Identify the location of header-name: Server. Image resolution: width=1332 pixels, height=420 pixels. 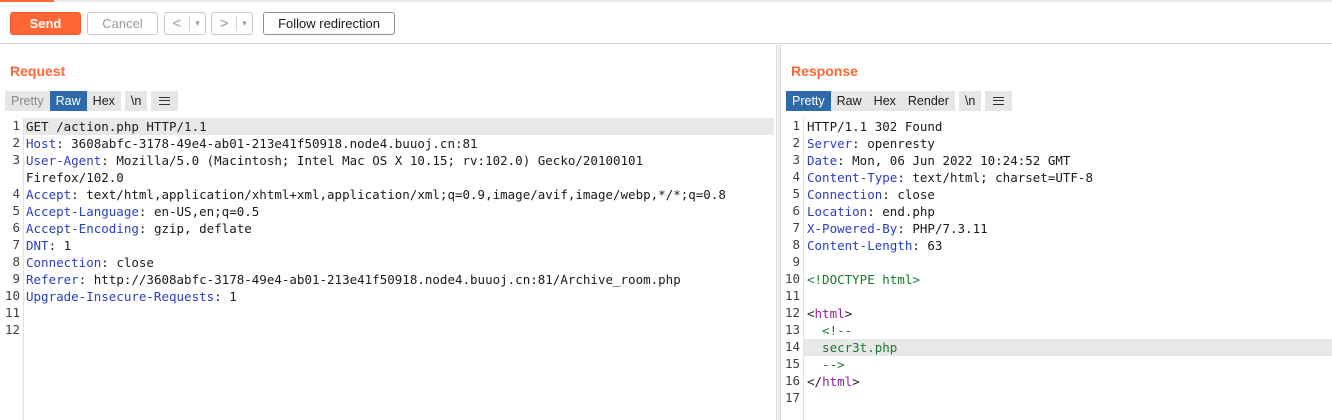
(830, 143).